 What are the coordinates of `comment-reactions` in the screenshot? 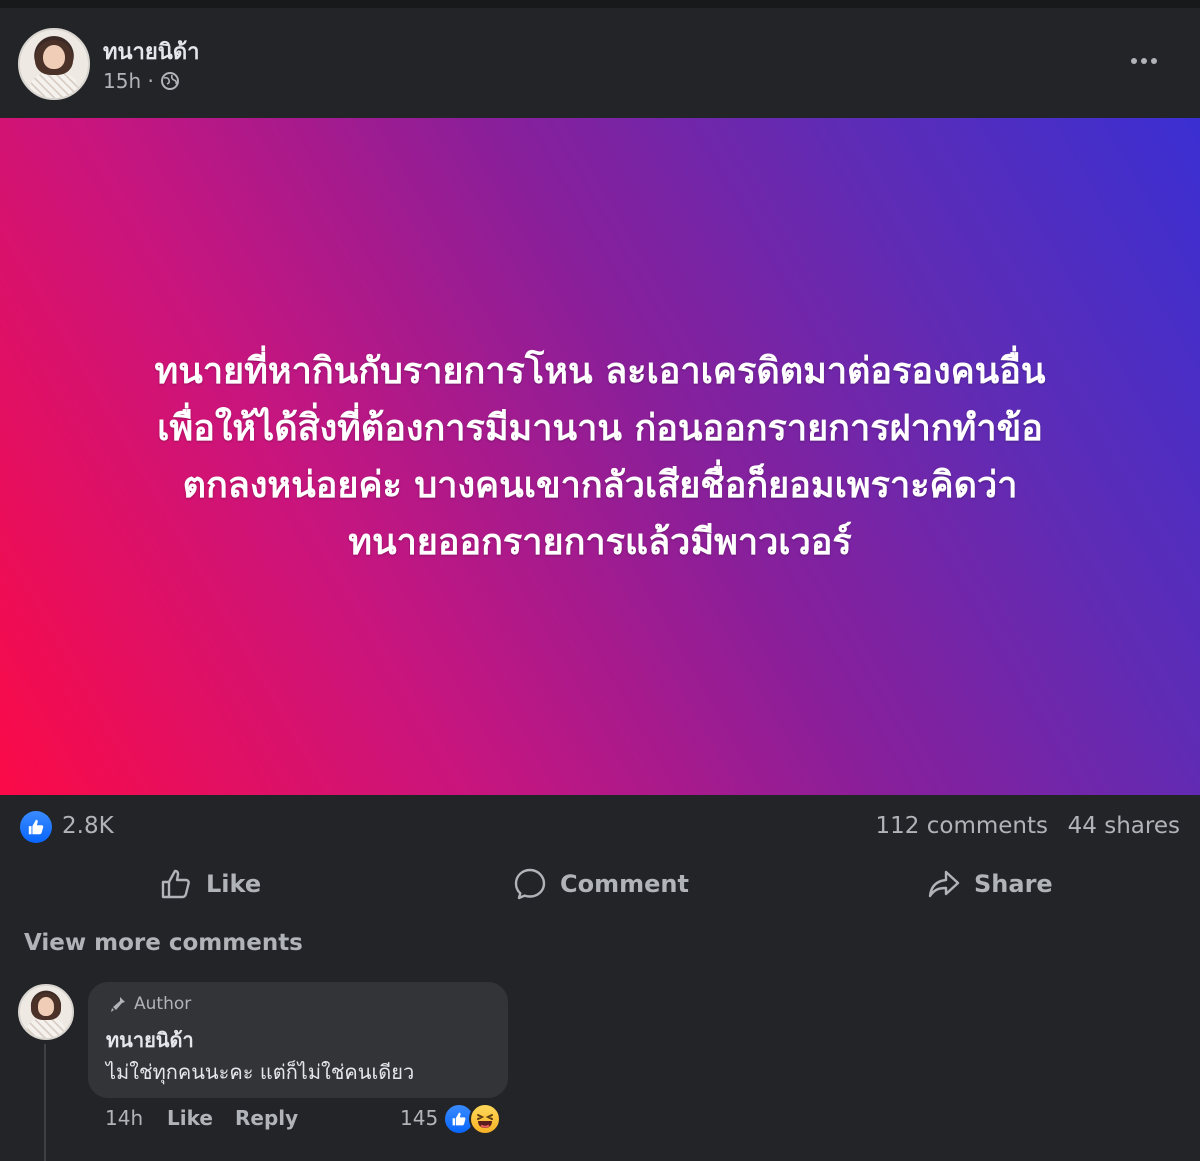 It's located at (475, 1120).